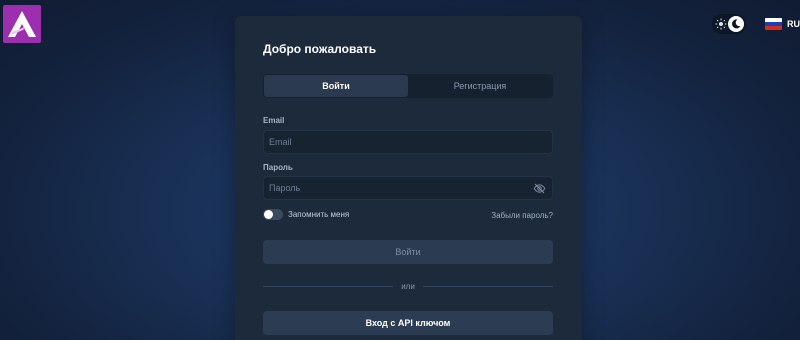 Image resolution: width=800 pixels, height=340 pixels. I want to click on theme-toggle-knob, so click(736, 24).